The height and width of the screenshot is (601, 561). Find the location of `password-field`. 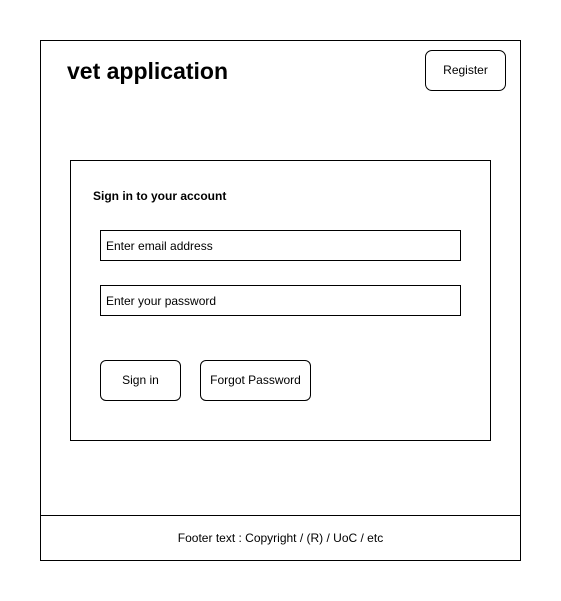

password-field is located at coordinates (280, 300).